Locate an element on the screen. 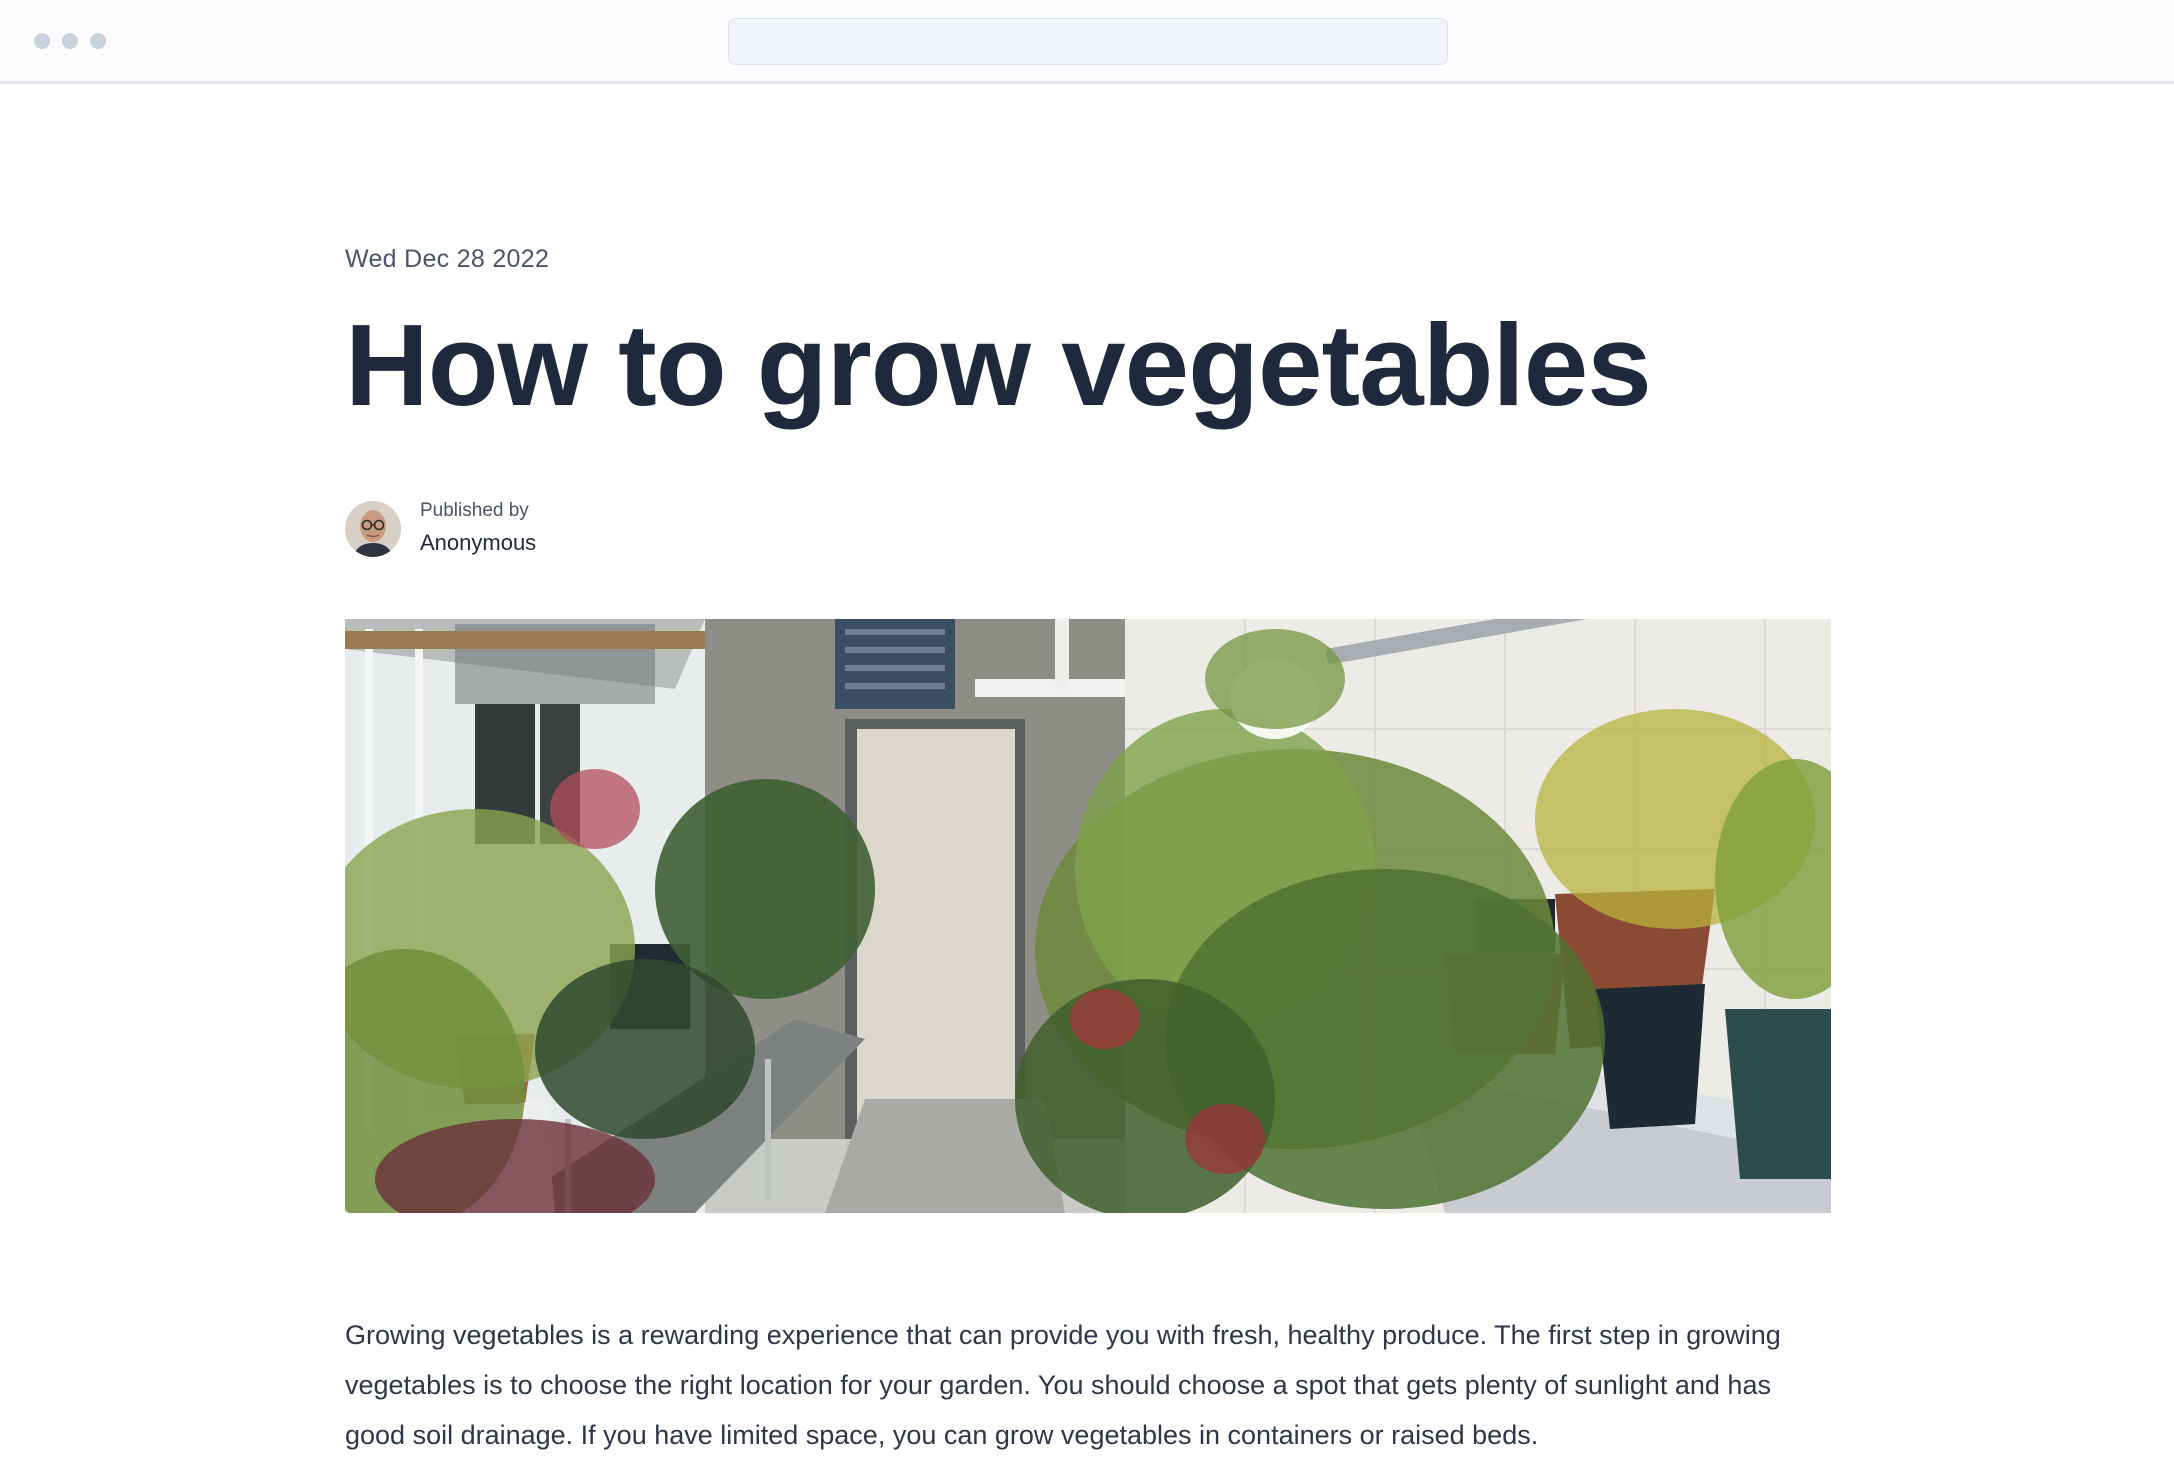 This screenshot has width=2174, height=1464. window-maximize-dot is located at coordinates (98, 41).